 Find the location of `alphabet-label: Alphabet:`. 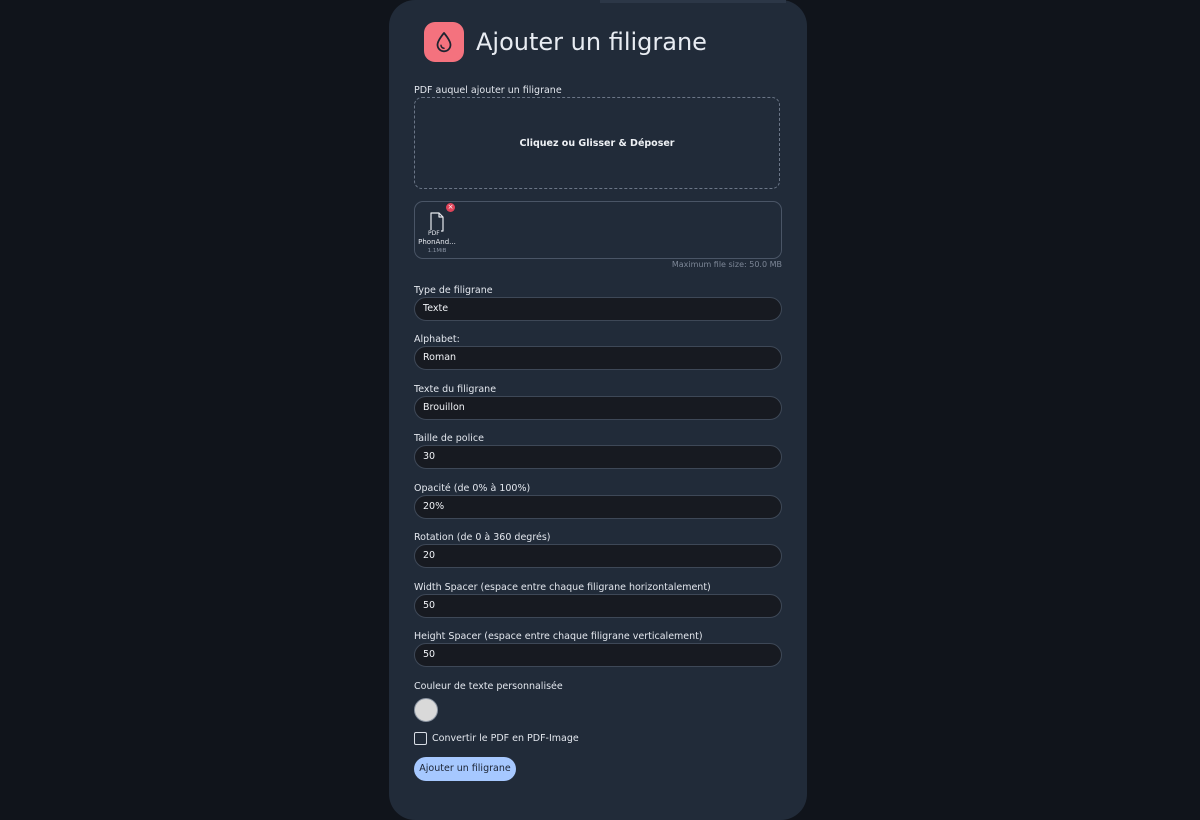

alphabet-label: Alphabet: is located at coordinates (437, 339).